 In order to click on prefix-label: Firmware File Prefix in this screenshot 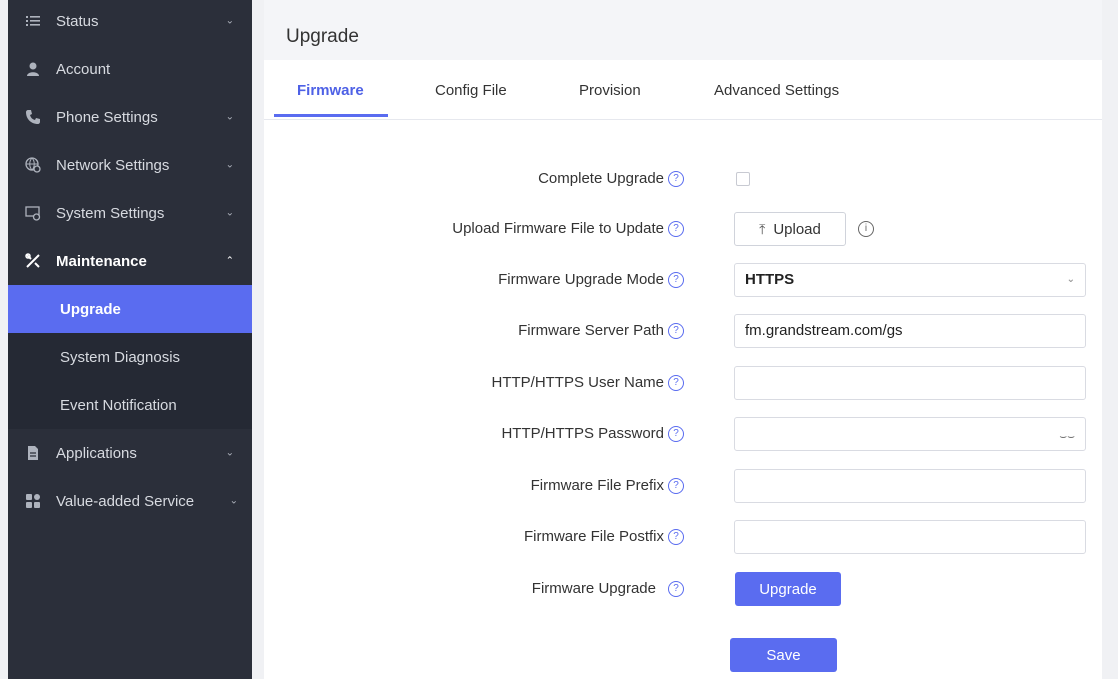, I will do `click(597, 485)`.